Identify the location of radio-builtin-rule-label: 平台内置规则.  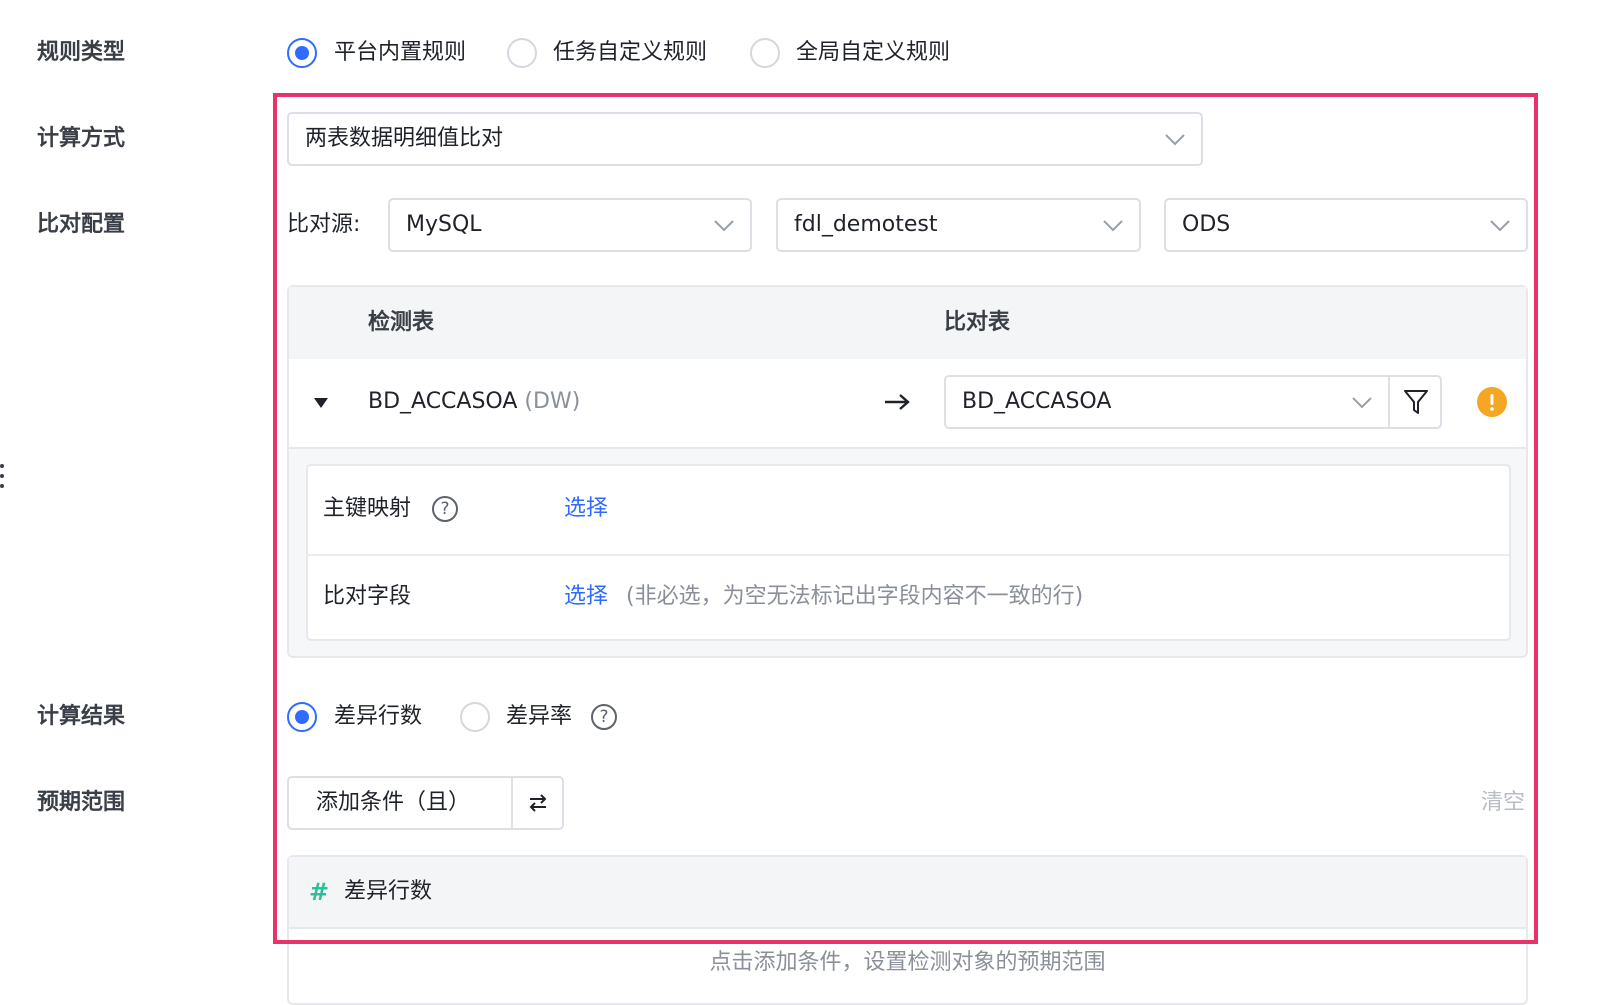
(400, 53).